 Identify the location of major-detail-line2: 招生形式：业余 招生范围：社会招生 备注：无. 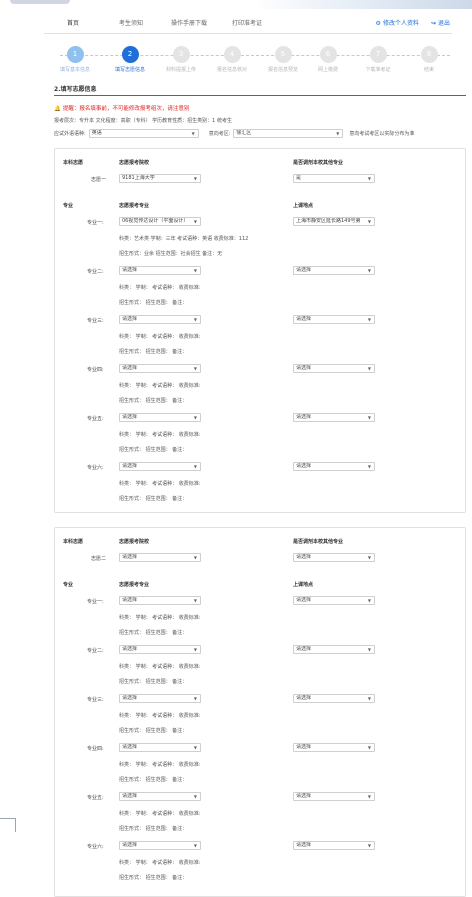
(171, 254).